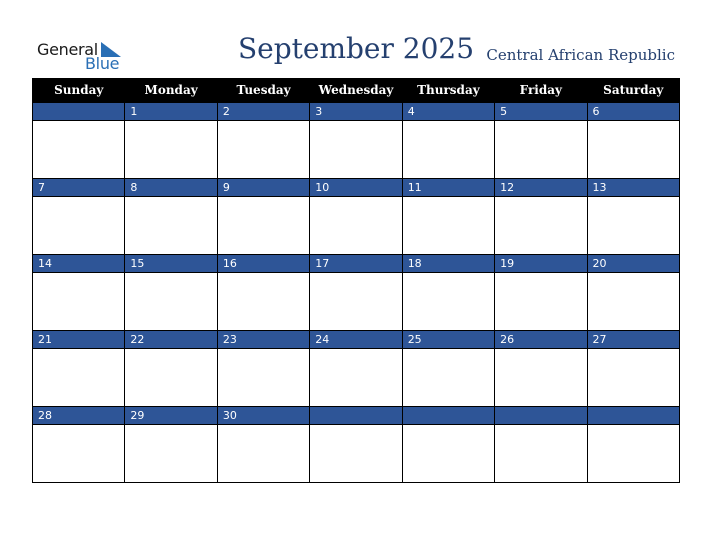 The height and width of the screenshot is (550, 712). I want to click on date-number: 26, so click(541, 339).